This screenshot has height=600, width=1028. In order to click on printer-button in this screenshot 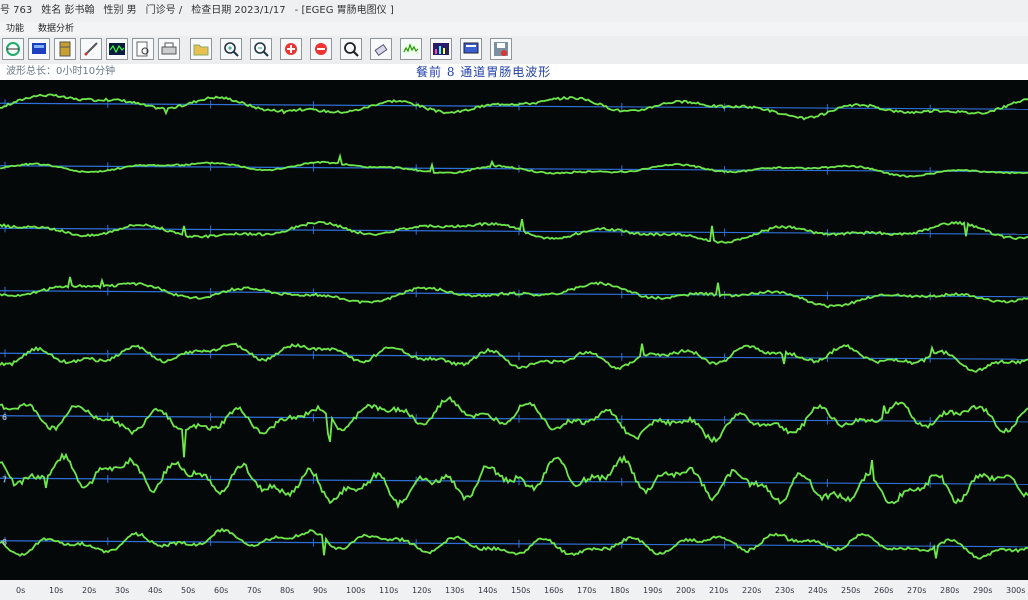, I will do `click(169, 49)`.